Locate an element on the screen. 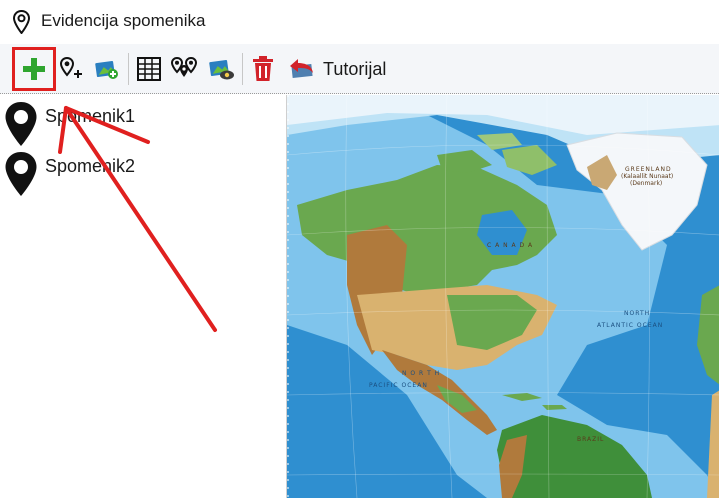 The image size is (719, 498). map-label-brazil: BRAZIL is located at coordinates (591, 439).